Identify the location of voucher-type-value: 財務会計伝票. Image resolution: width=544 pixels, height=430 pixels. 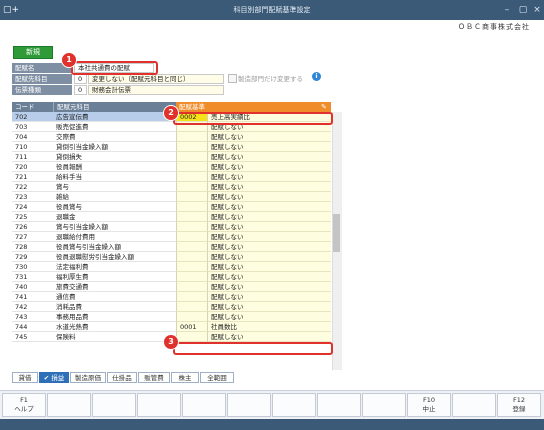
(156, 90).